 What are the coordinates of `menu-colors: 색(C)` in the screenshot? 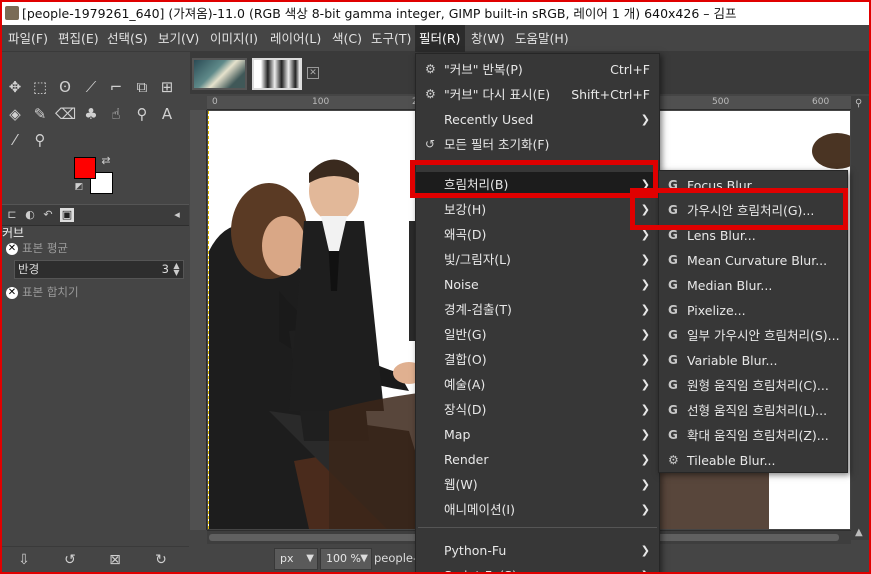 It's located at (347, 38).